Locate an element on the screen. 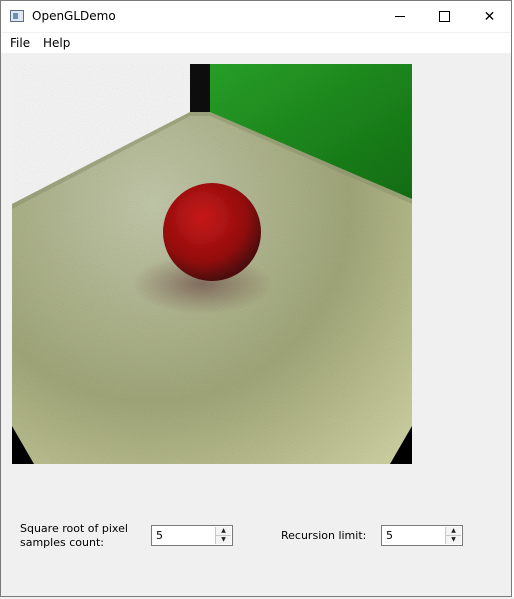 The height and width of the screenshot is (599, 514). app-window-icon is located at coordinates (17, 16).